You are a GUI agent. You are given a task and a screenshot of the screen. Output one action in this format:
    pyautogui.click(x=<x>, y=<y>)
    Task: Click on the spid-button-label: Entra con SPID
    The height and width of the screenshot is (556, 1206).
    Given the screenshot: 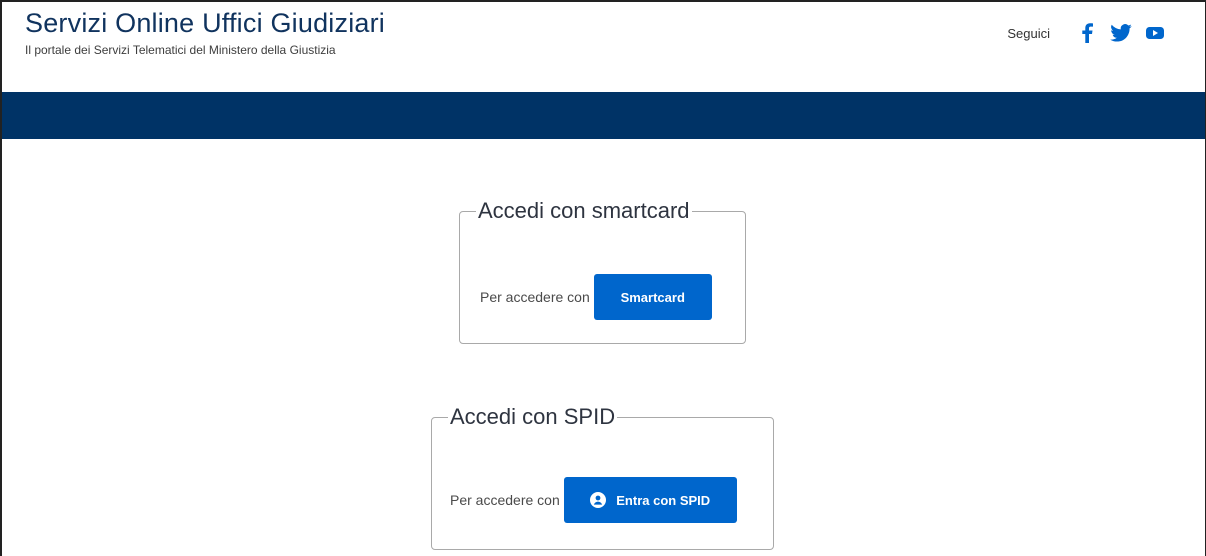 What is the action you would take?
    pyautogui.click(x=663, y=500)
    